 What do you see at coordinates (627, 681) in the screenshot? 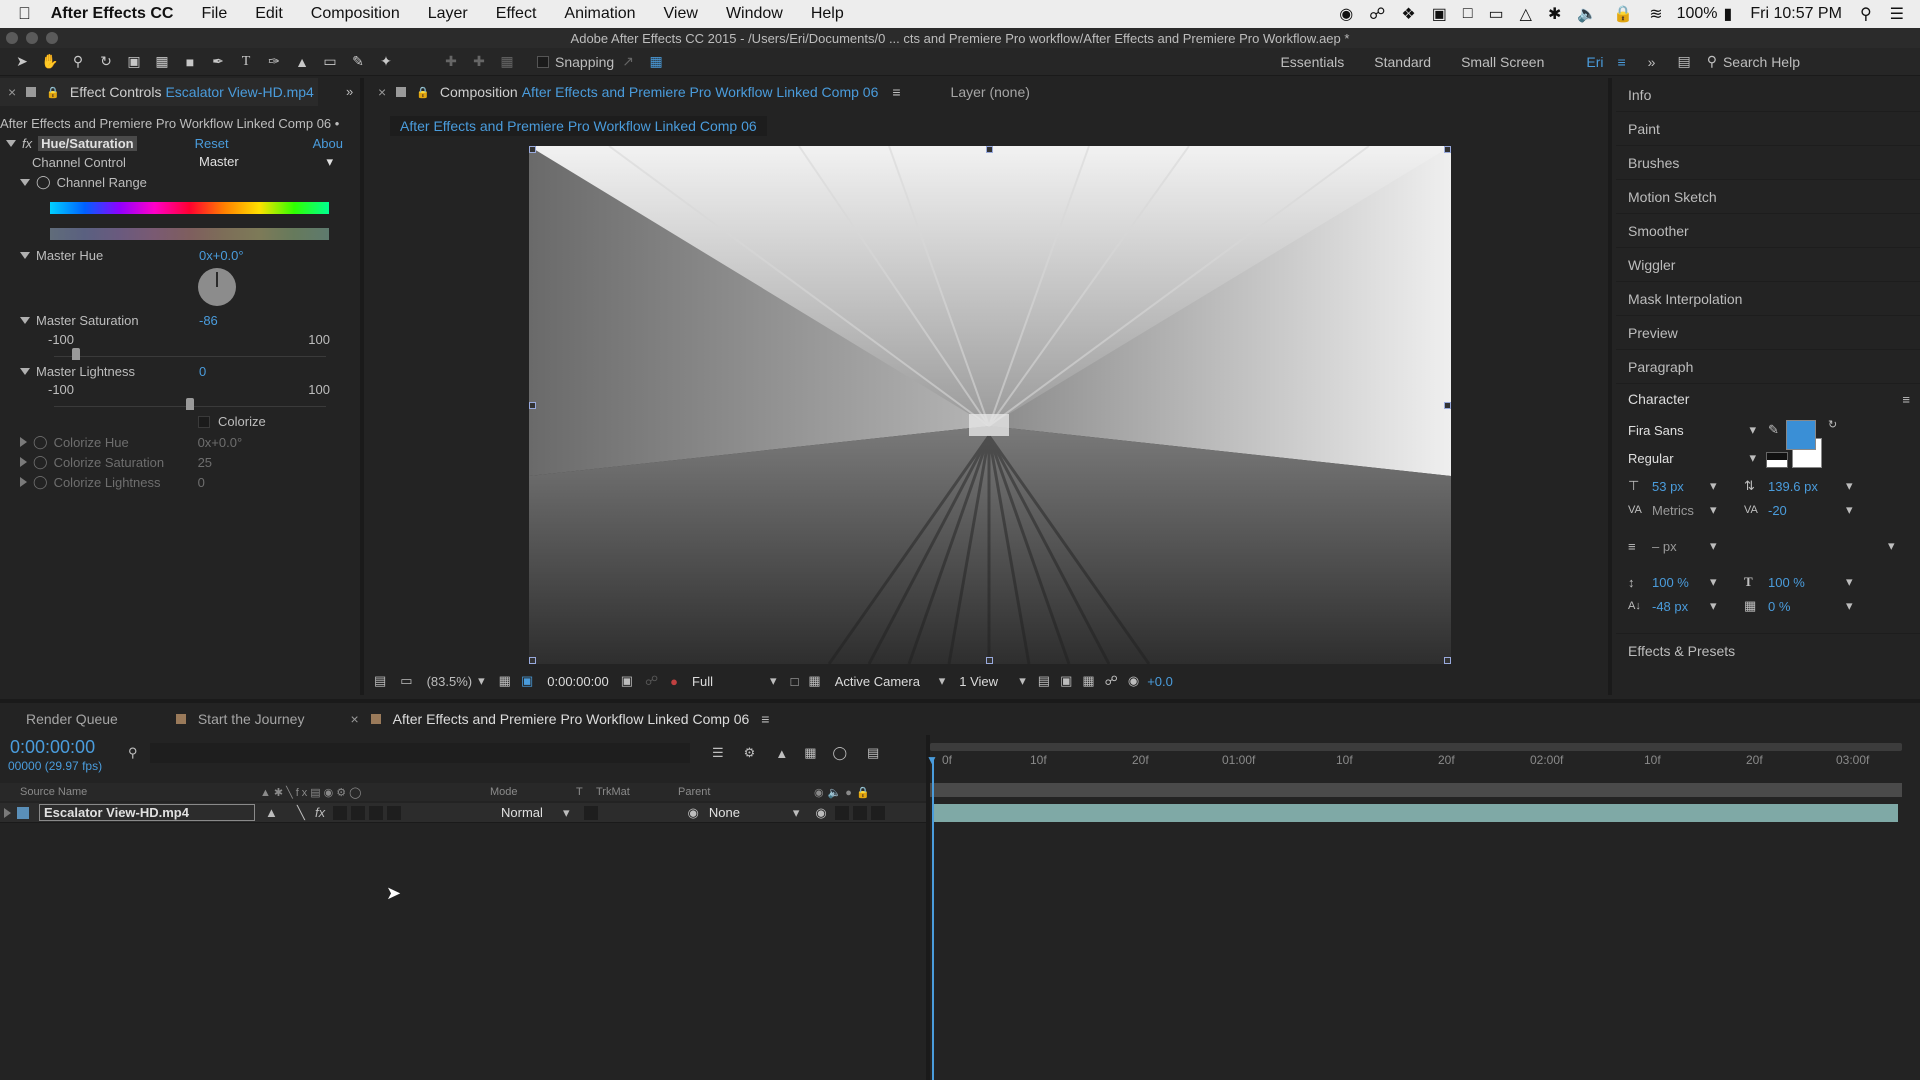
I see `snapshot-icon: ▣` at bounding box center [627, 681].